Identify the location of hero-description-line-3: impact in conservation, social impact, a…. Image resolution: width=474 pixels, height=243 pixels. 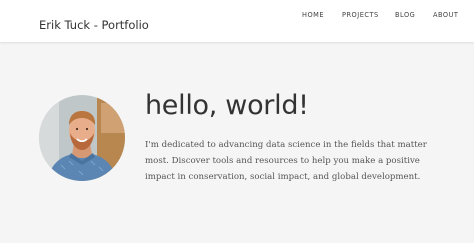
(283, 177).